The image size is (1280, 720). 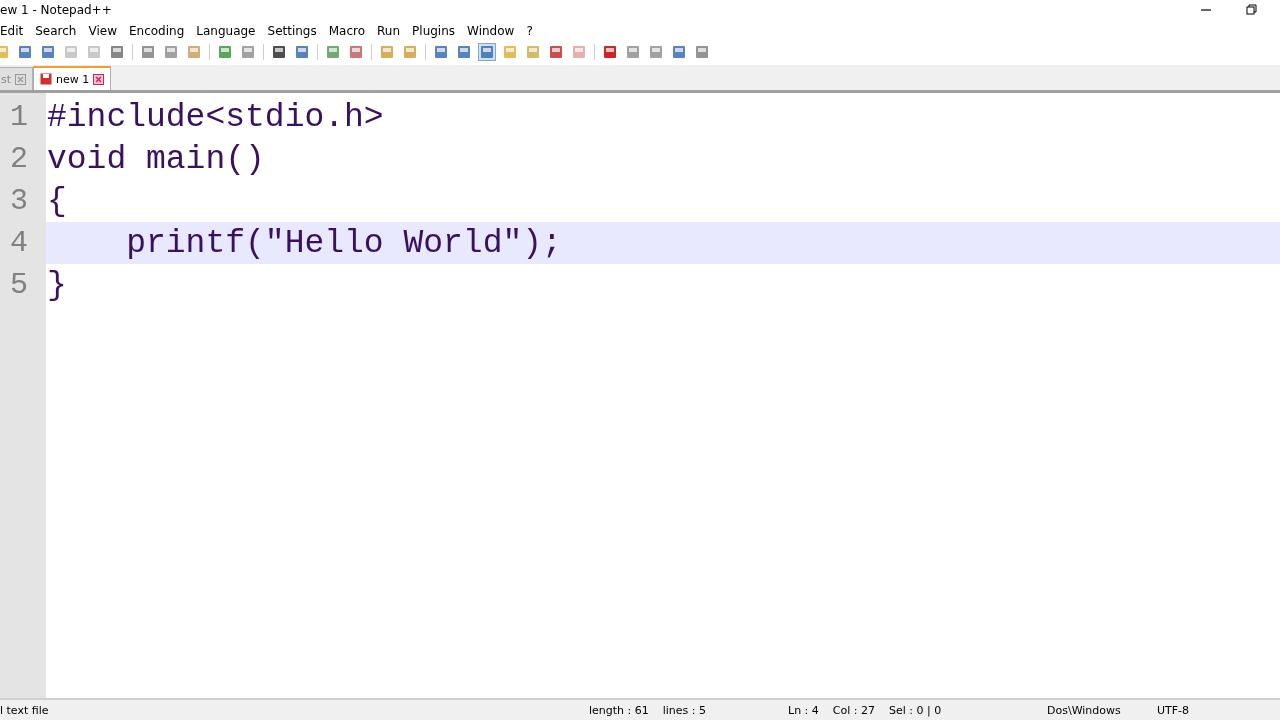 I want to click on menu-item: Encoding, so click(x=156, y=30).